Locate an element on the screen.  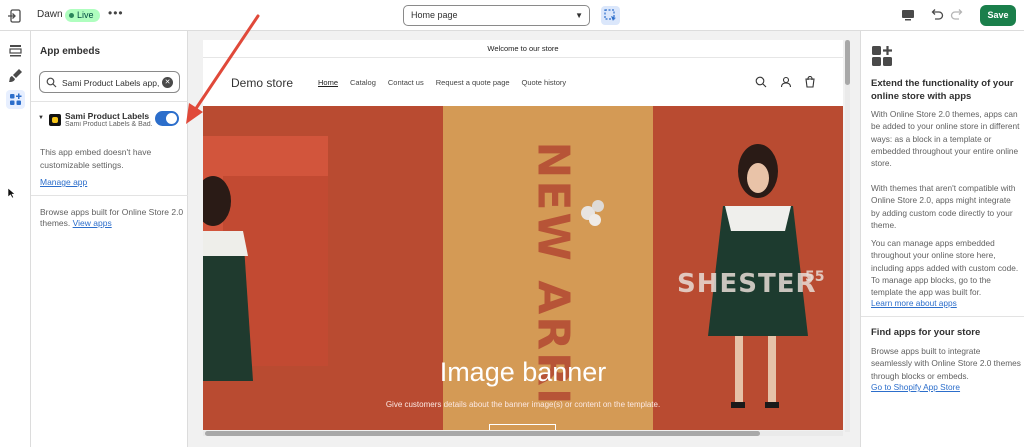
page-select: Home page ▼ is located at coordinates (496, 15).